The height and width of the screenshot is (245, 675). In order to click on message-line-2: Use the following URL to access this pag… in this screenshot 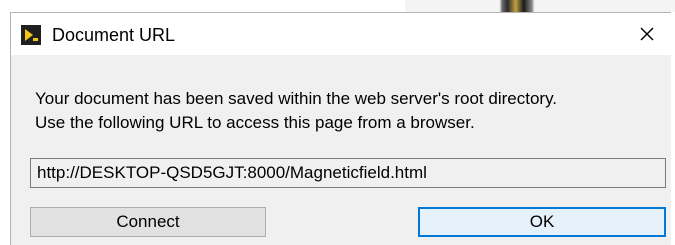, I will do `click(255, 122)`.